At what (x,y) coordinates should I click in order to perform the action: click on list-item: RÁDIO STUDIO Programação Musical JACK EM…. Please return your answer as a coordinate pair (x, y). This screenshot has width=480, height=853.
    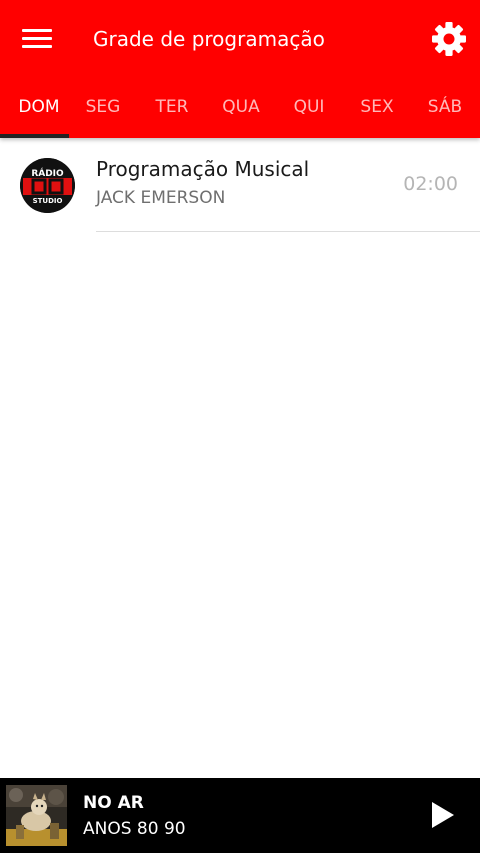
    Looking at the image, I should click on (240, 185).